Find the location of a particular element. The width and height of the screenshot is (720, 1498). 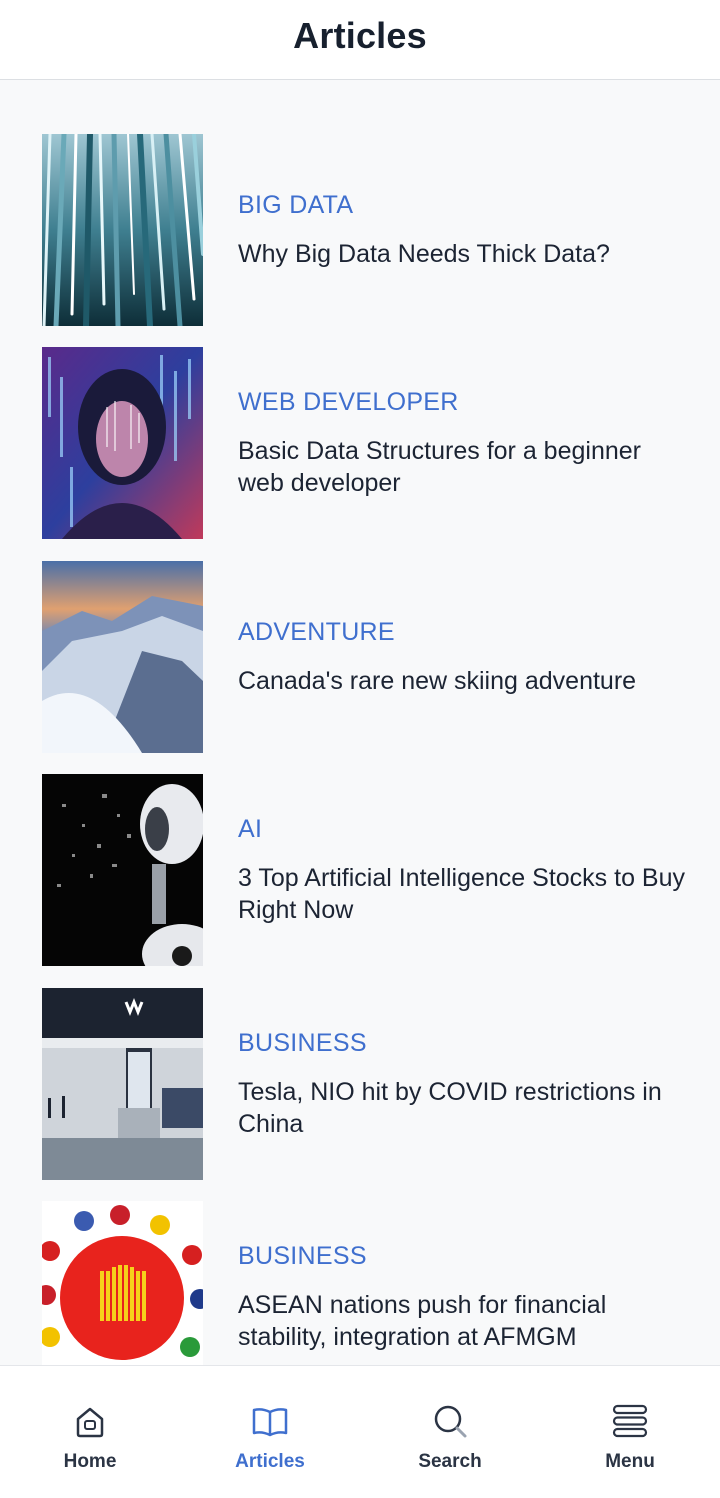

article-title: Canada's rare new skiing adventure is located at coordinates (463, 681).